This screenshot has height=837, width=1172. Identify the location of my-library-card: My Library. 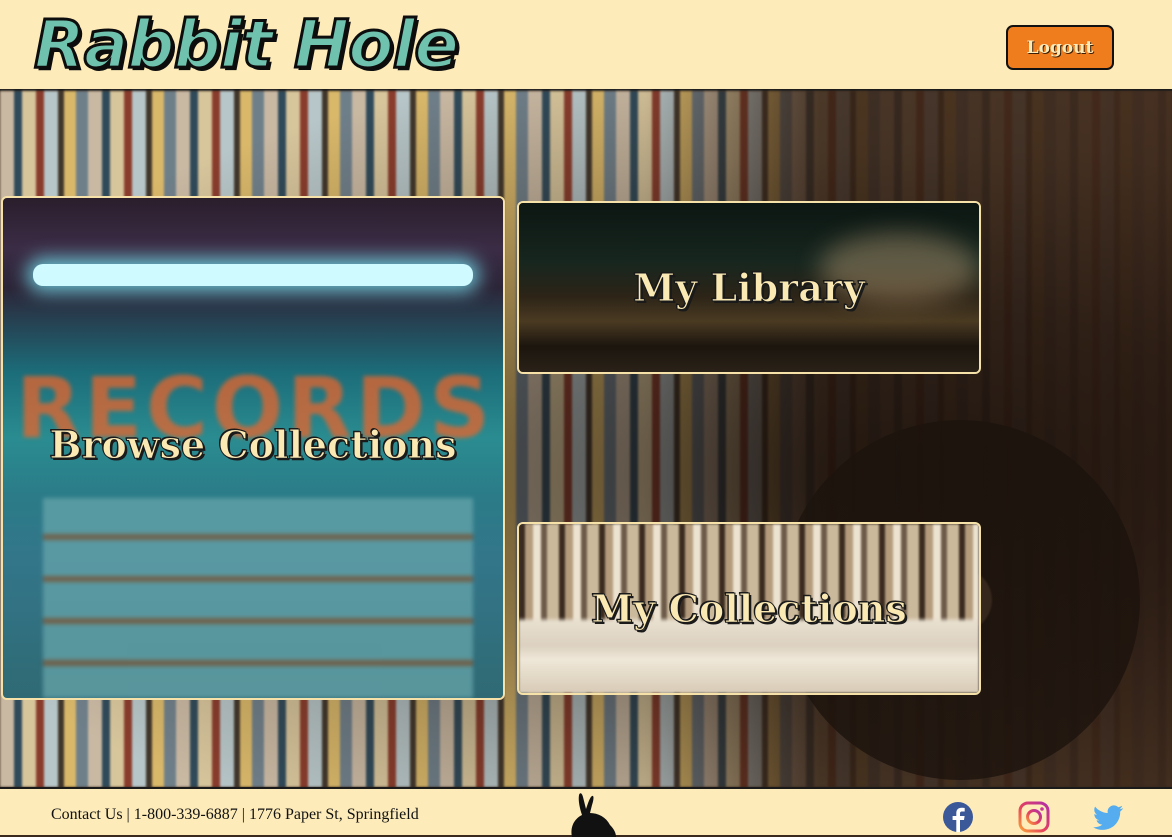
(749, 287).